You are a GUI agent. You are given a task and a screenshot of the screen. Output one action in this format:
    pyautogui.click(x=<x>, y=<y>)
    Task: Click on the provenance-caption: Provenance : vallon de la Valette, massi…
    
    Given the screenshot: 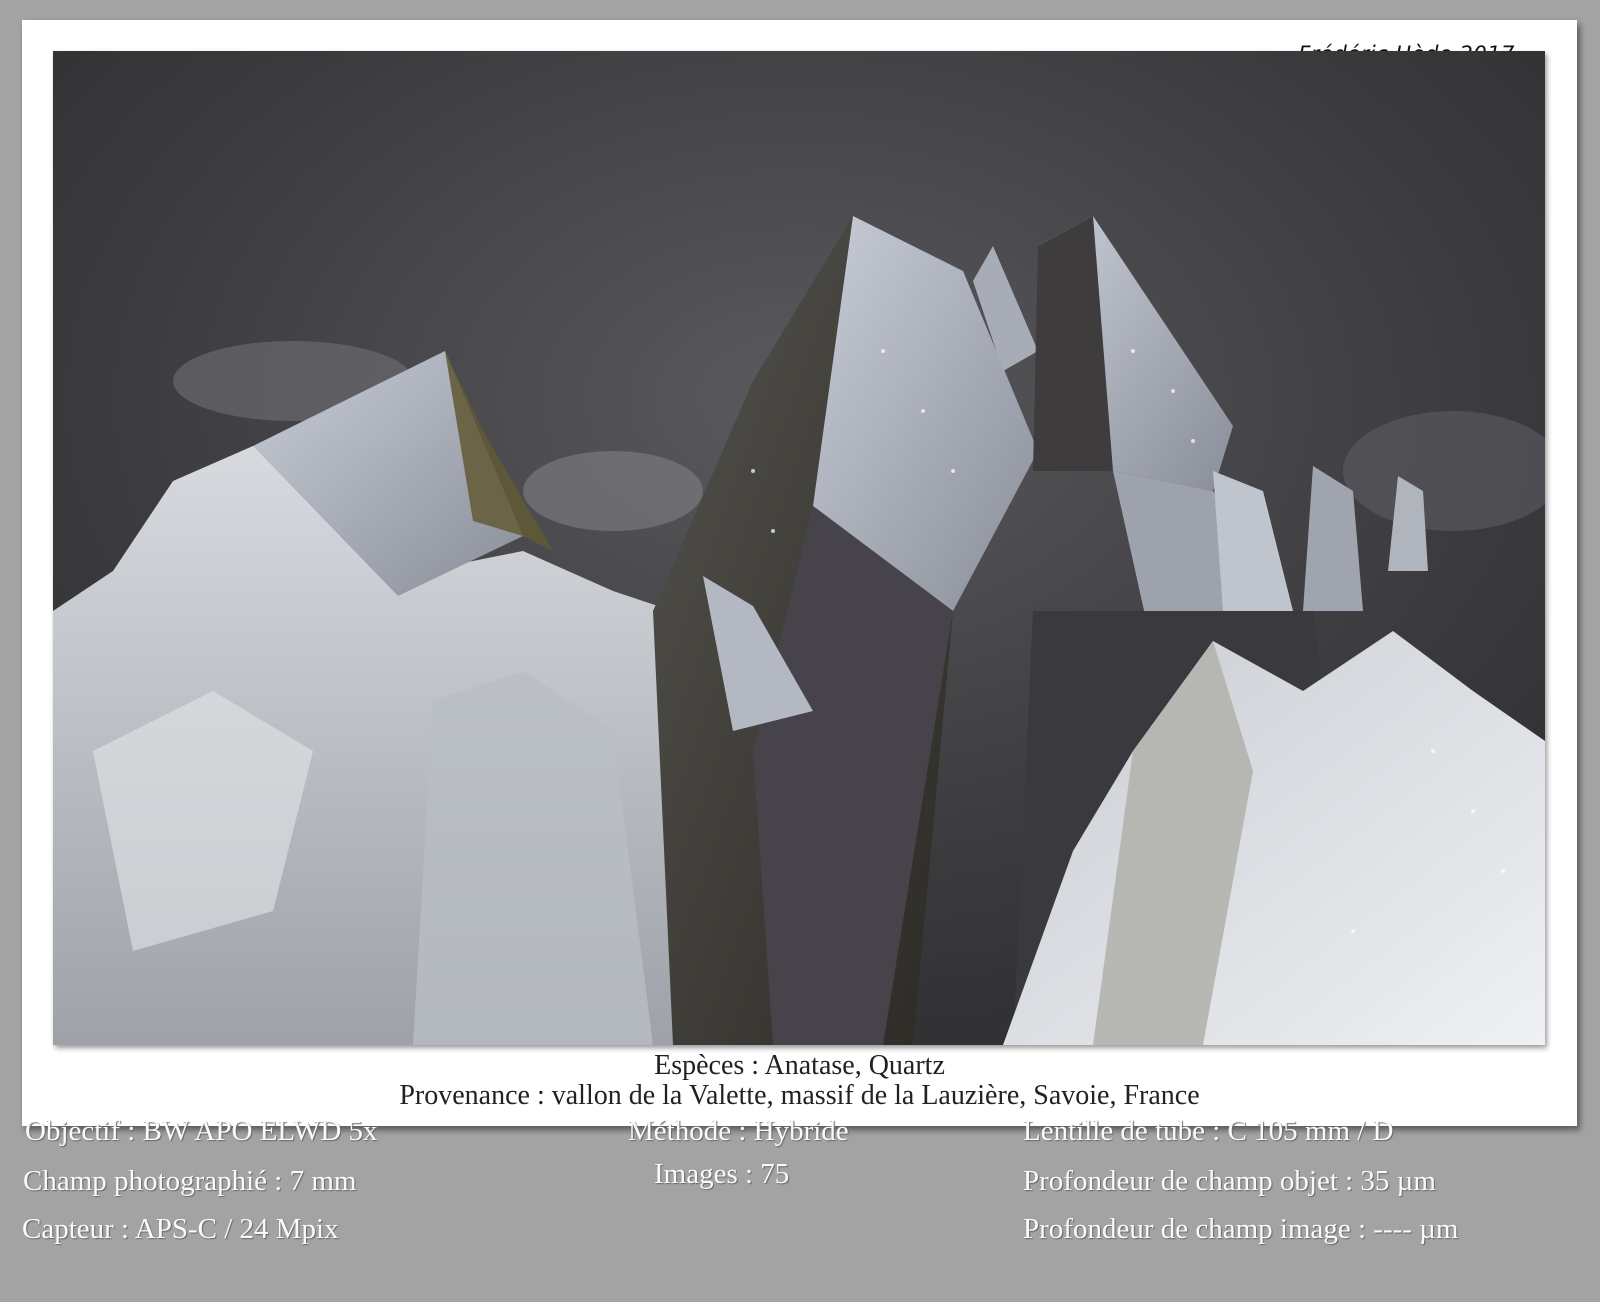 What is the action you would take?
    pyautogui.click(x=799, y=1095)
    